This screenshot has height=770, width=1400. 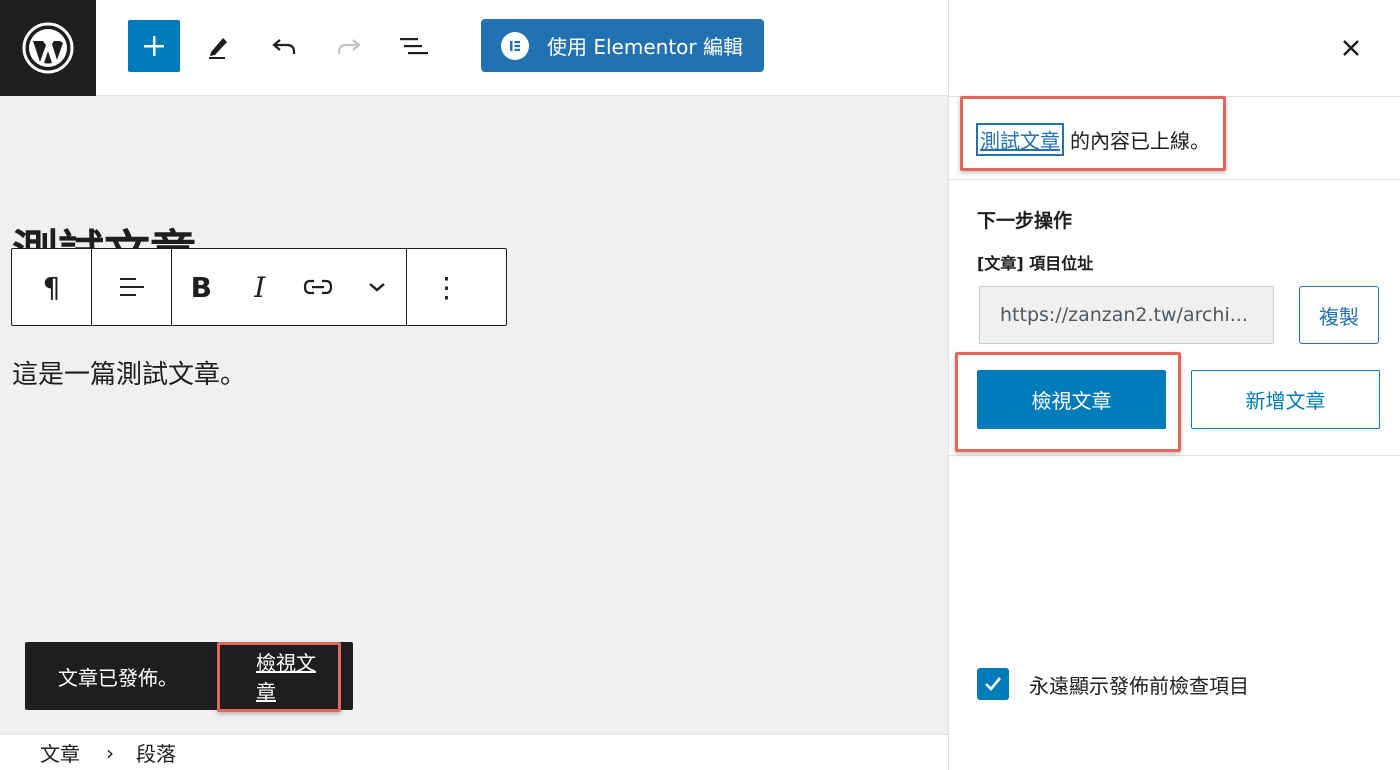 I want to click on italic-icon: I, so click(x=260, y=287).